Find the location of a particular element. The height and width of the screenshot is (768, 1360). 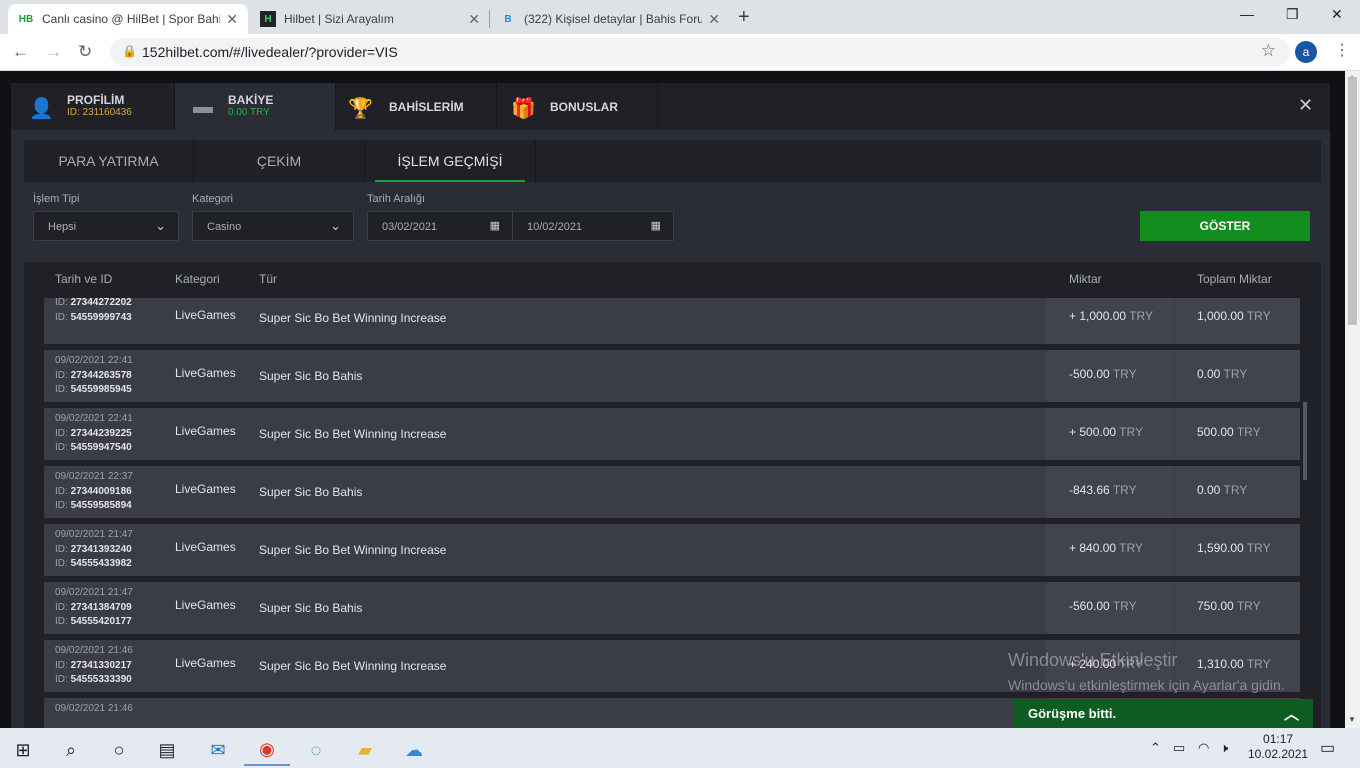

row-id1-value: 27341393240 is located at coordinates (101, 549).